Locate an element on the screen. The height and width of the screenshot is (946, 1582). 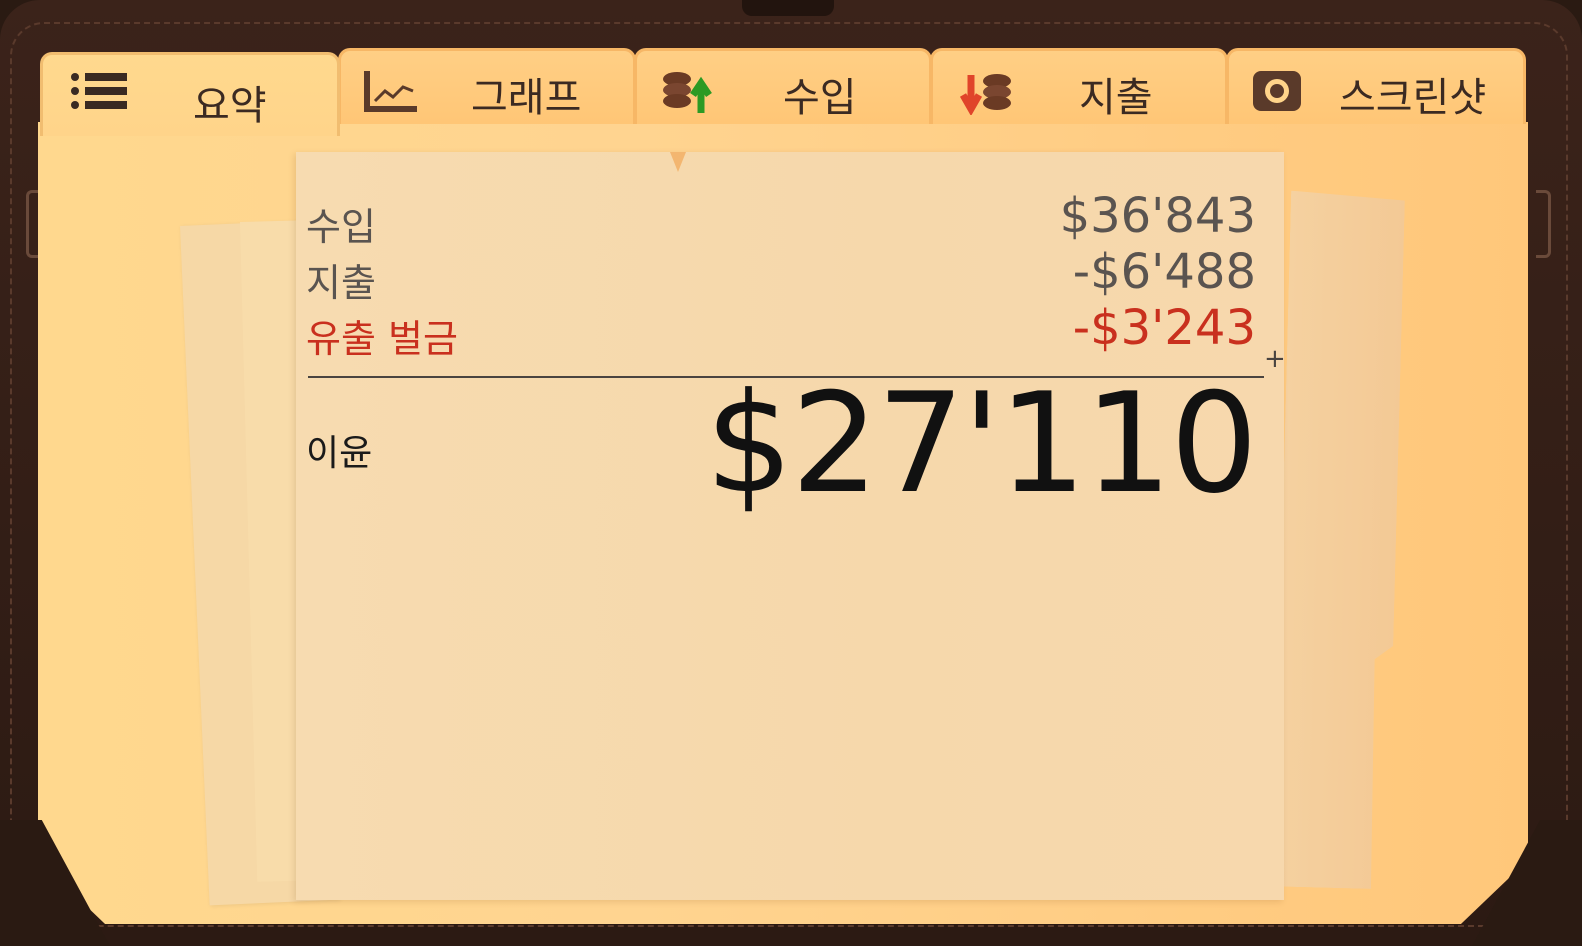
tab-expenses-label: 지출 is located at coordinates (1116, 98).